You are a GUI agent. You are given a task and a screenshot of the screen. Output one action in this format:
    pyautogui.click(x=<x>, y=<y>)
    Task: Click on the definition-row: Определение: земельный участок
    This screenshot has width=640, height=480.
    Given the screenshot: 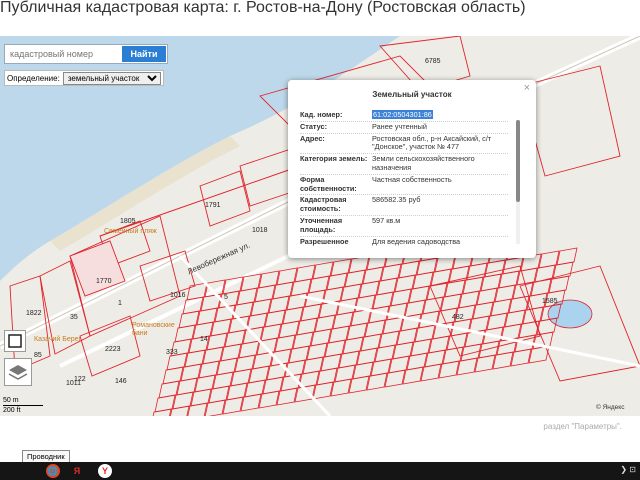 What is the action you would take?
    pyautogui.click(x=84, y=78)
    